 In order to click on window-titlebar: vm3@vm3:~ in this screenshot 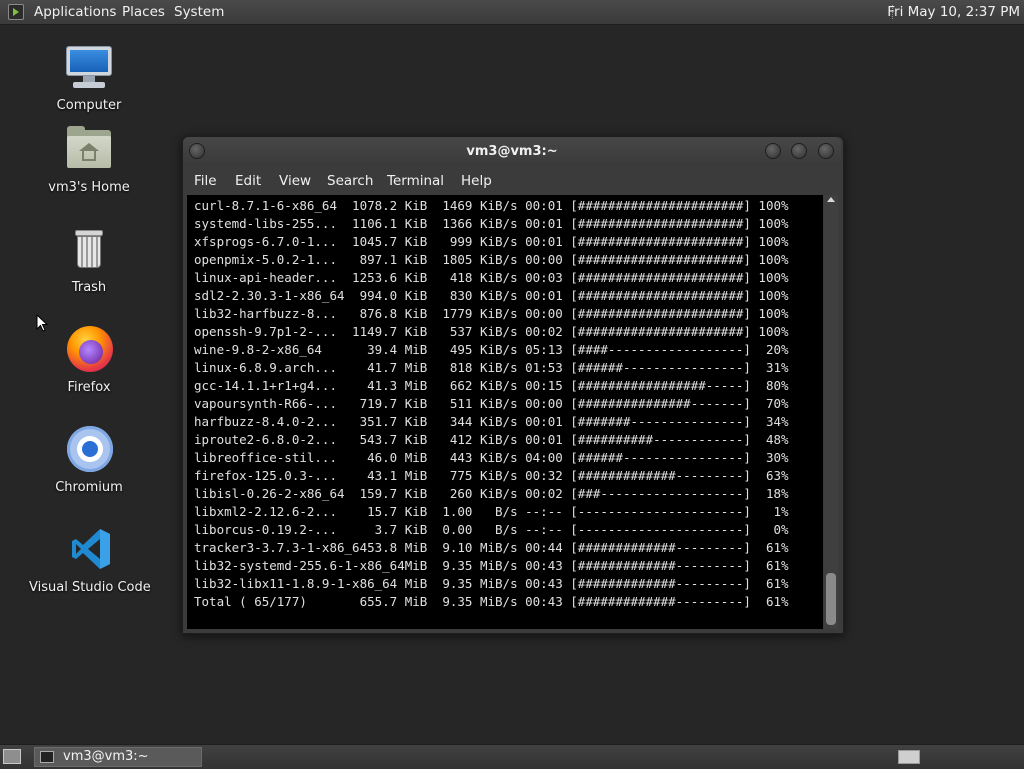, I will do `click(512, 152)`.